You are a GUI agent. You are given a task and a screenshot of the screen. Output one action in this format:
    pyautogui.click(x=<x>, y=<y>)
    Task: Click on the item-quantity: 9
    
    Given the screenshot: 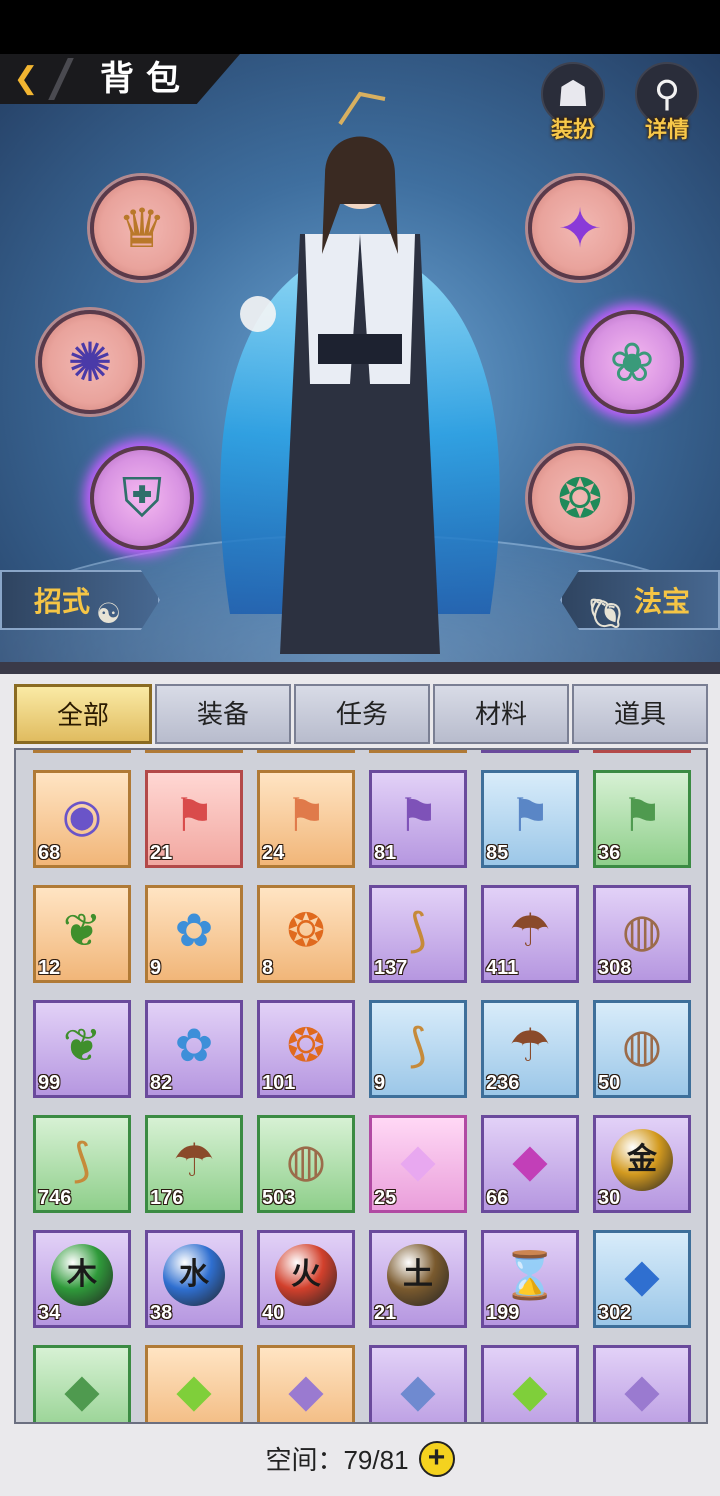 What is the action you would take?
    pyautogui.click(x=380, y=1083)
    